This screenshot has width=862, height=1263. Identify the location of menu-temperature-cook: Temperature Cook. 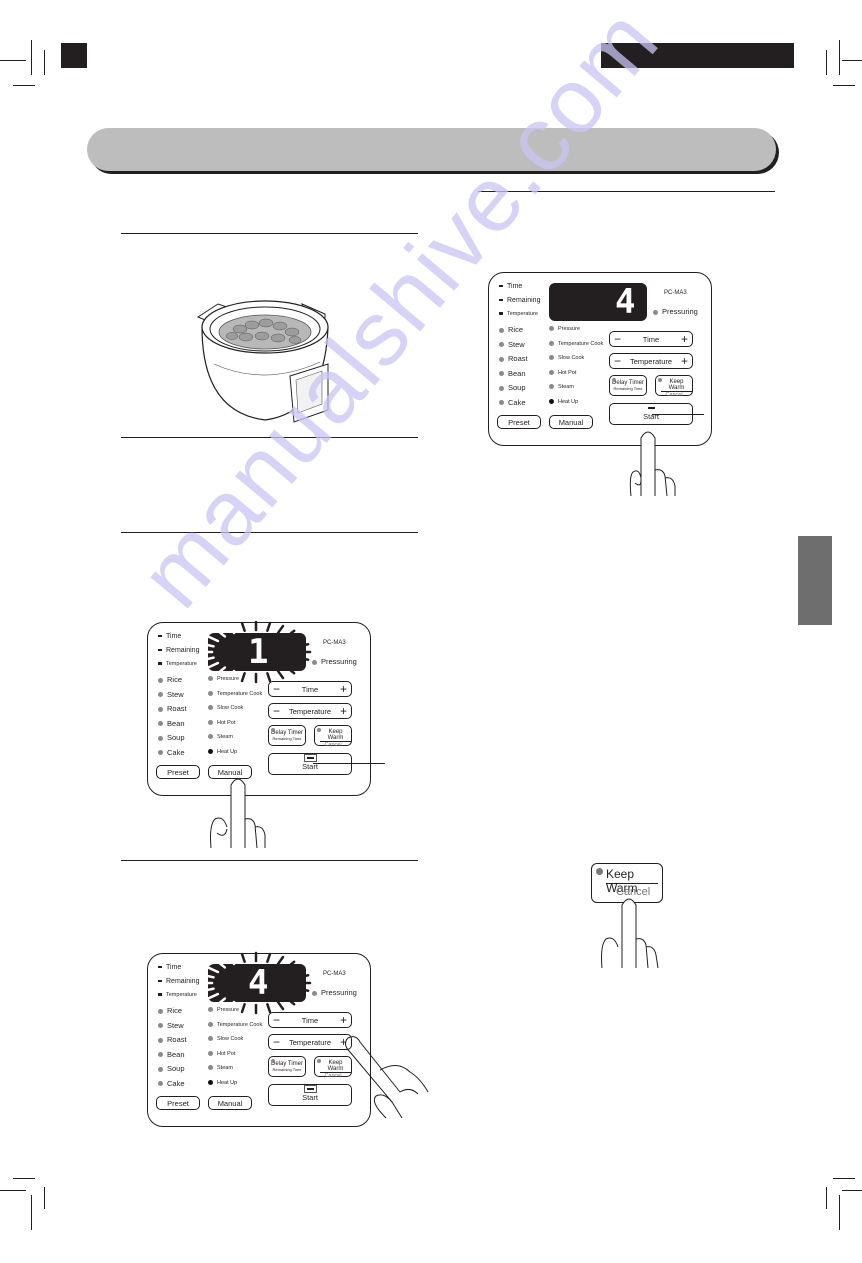
(235, 694).